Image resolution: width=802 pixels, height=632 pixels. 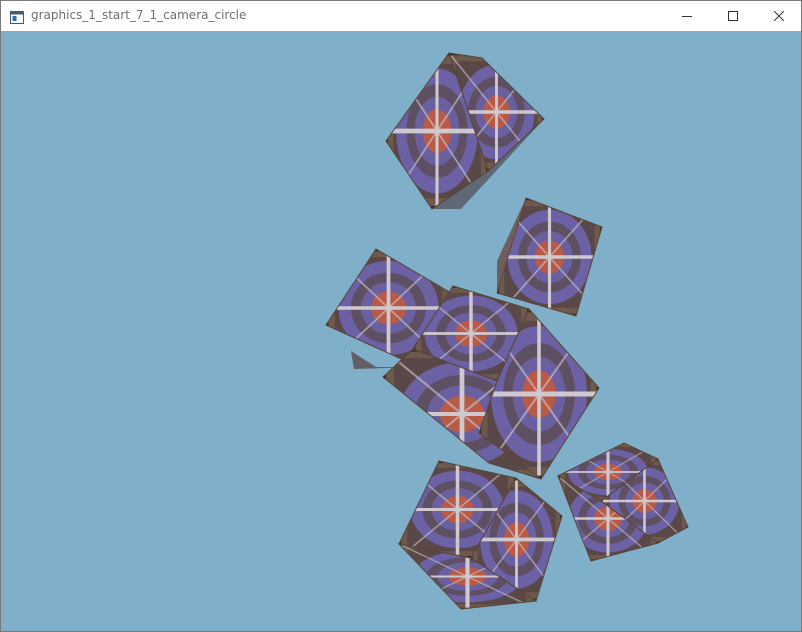 What do you see at coordinates (139, 15) in the screenshot?
I see `window-title: graphics_1_start_7_1_camera_circle` at bounding box center [139, 15].